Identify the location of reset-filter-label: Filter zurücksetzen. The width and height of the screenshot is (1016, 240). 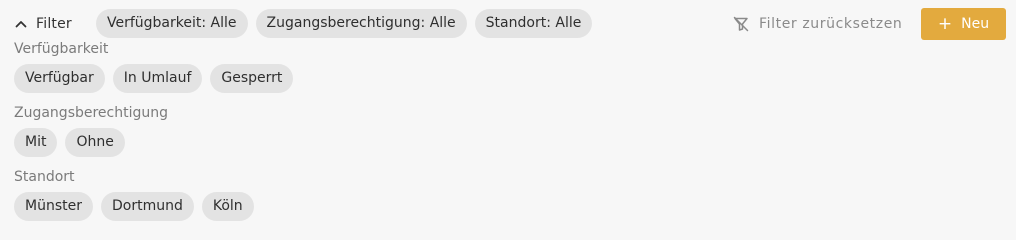
(831, 24).